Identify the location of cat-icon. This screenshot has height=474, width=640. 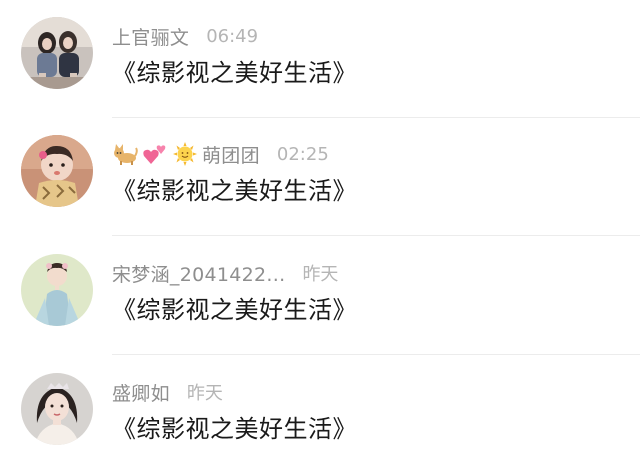
(125, 154).